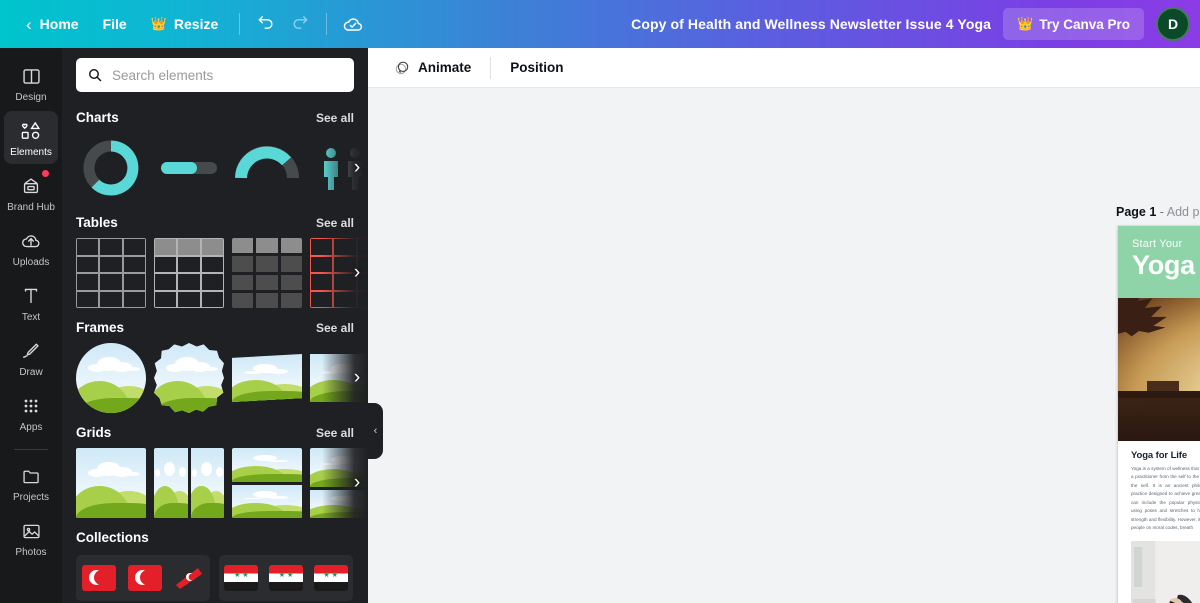  I want to click on see-all-grids-link: See all, so click(335, 433).